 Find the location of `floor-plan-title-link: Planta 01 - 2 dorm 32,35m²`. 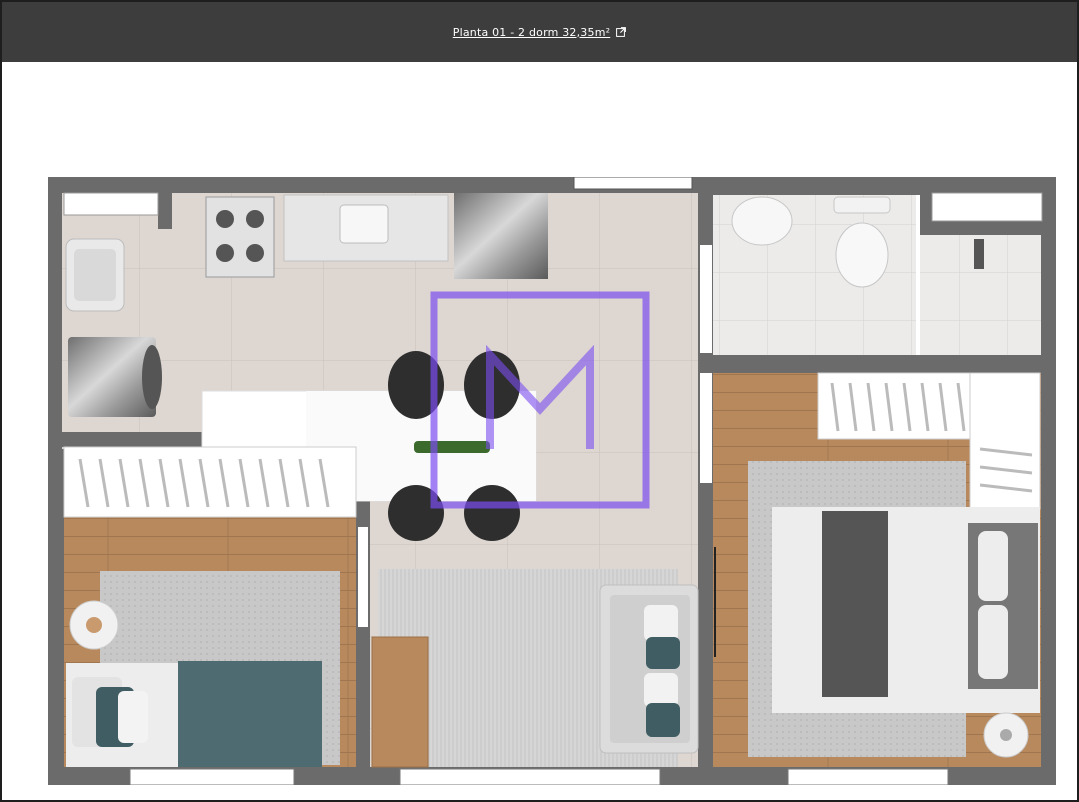

floor-plan-title-link: Planta 01 - 2 dorm 32,35m² is located at coordinates (539, 32).